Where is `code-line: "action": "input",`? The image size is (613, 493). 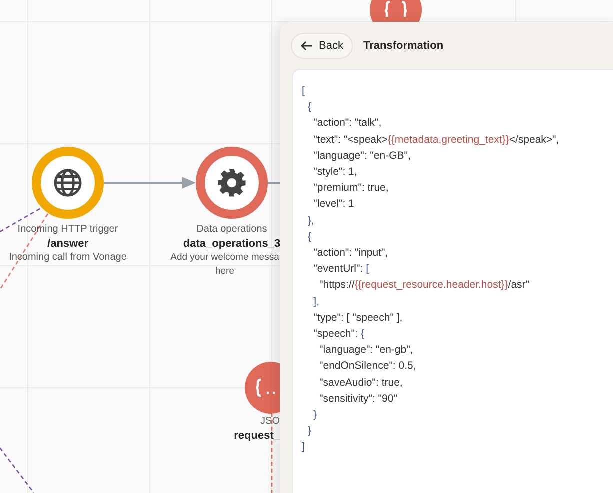
code-line: "action": "input", is located at coordinates (351, 254).